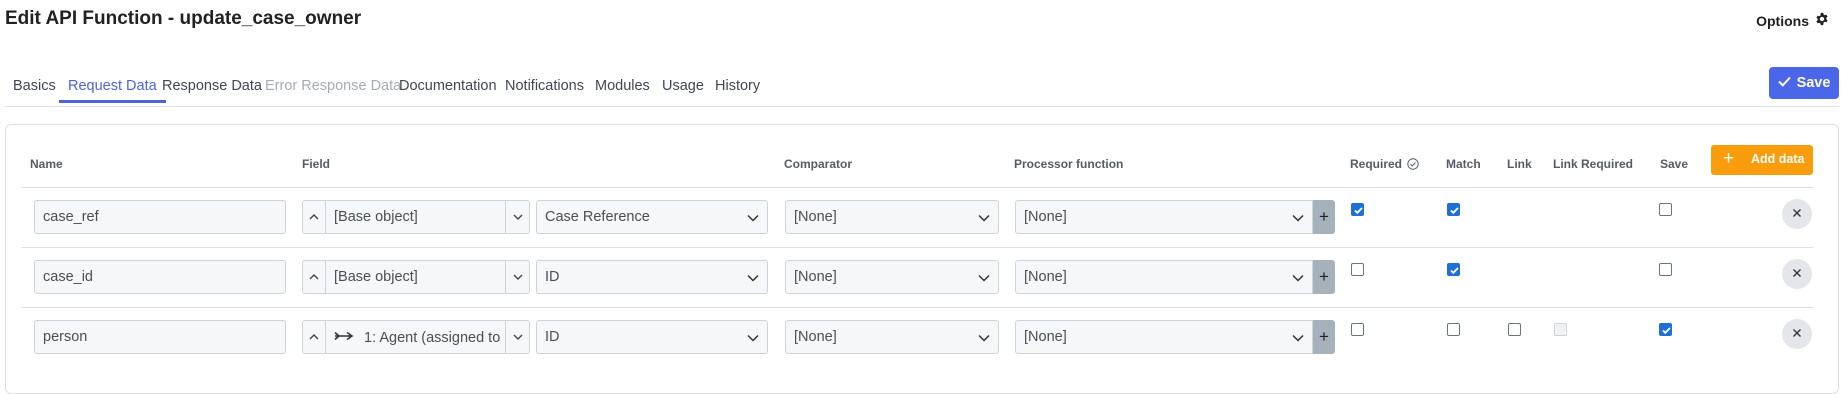 The width and height of the screenshot is (1844, 394). Describe the element at coordinates (1784, 83) in the screenshot. I see `check-icon` at that location.